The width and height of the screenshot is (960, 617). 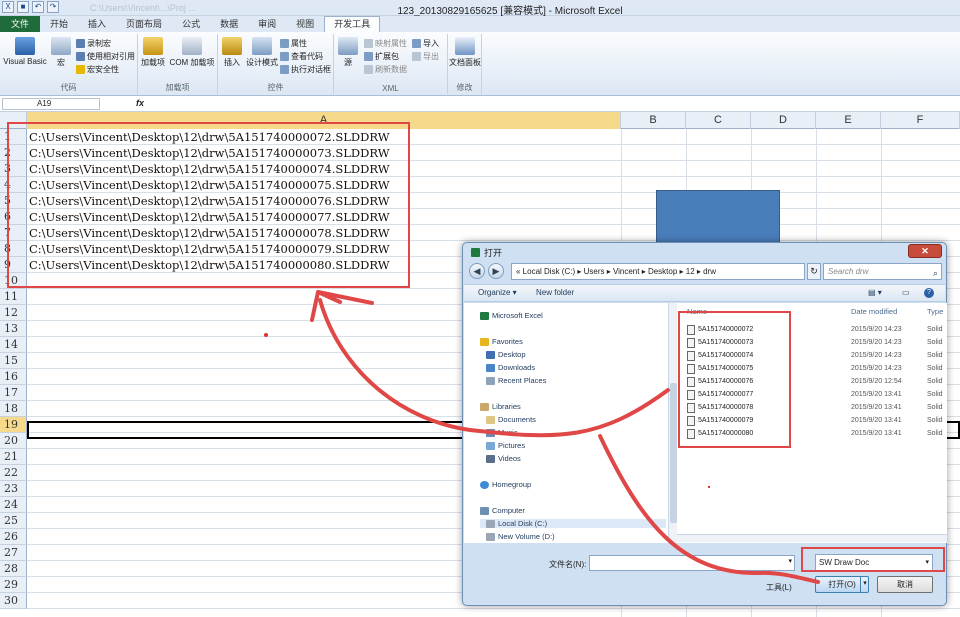 I want to click on file-date: 2015/9/20 13:41, so click(x=876, y=407).